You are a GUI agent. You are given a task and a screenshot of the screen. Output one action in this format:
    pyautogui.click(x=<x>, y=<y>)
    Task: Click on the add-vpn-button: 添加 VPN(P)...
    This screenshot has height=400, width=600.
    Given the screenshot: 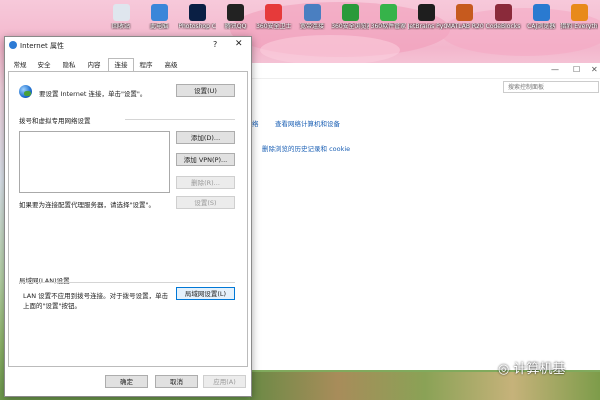 What is the action you would take?
    pyautogui.click(x=205, y=159)
    